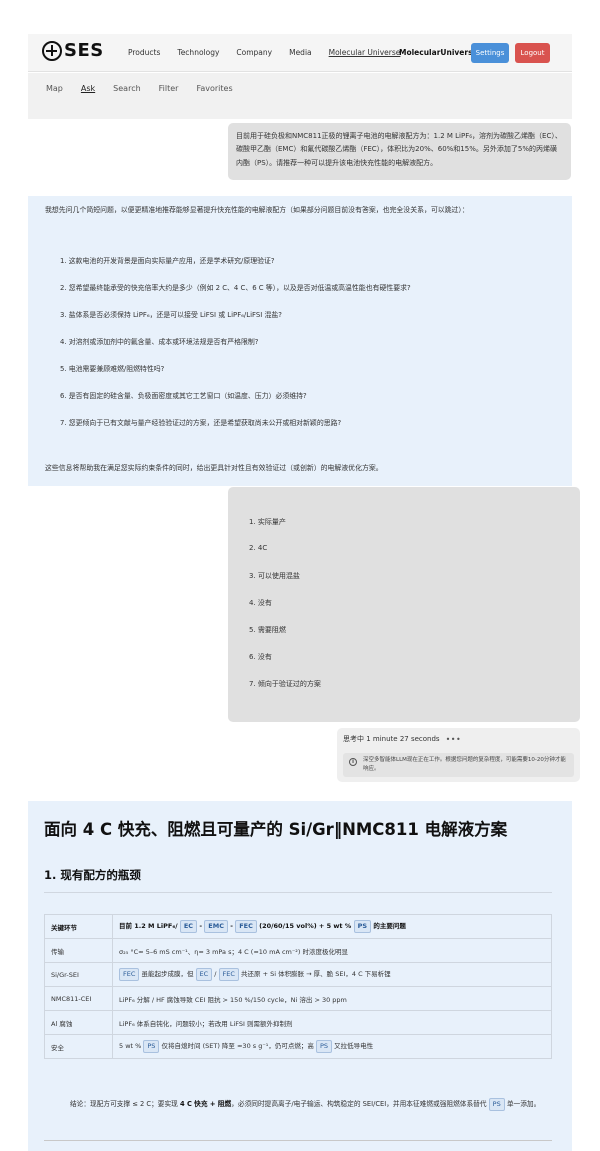 Image resolution: width=600 pixels, height=1151 pixels. What do you see at coordinates (144, 52) in the screenshot?
I see `nav-products: Products` at bounding box center [144, 52].